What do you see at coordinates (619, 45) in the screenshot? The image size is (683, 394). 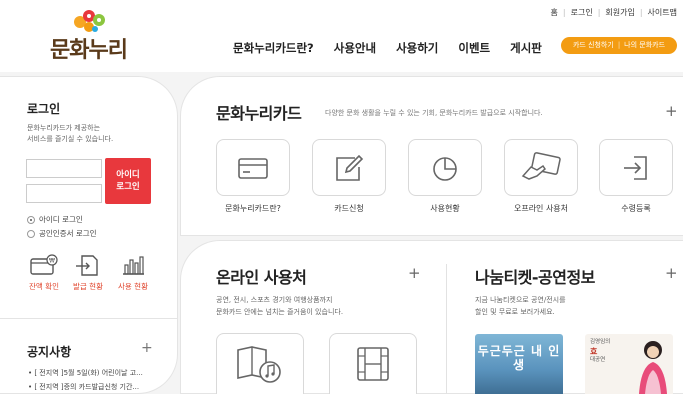 I see `card-cta-pill: 카드 신청하기 | 나의 문화카드` at bounding box center [619, 45].